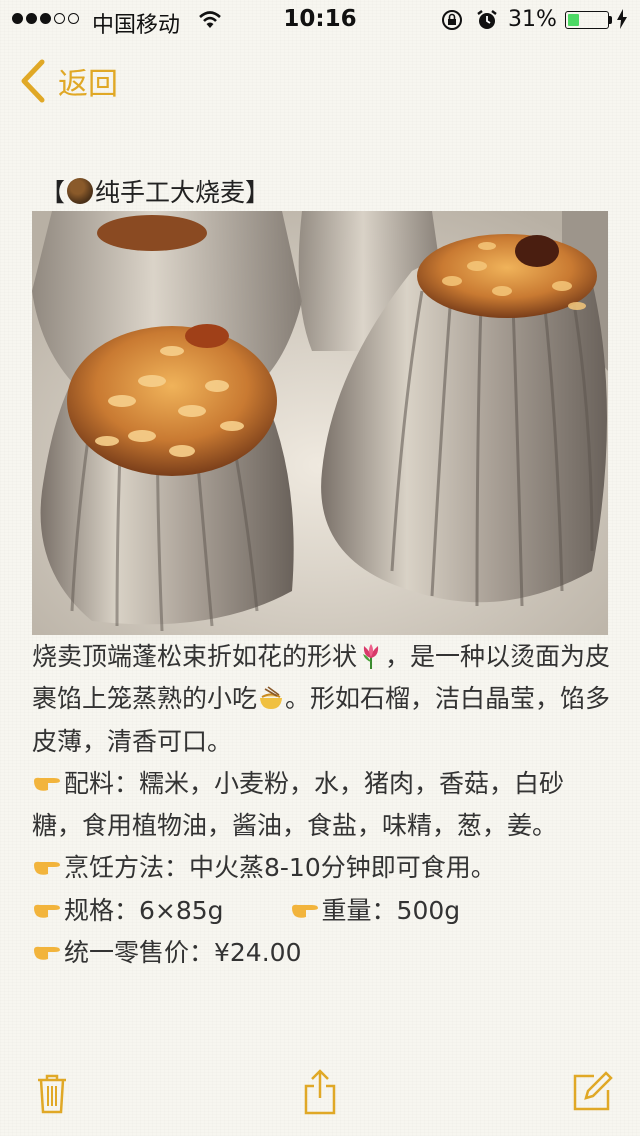 This screenshot has width=640, height=1136. What do you see at coordinates (532, 19) in the screenshot?
I see `battery-percent: 31%` at bounding box center [532, 19].